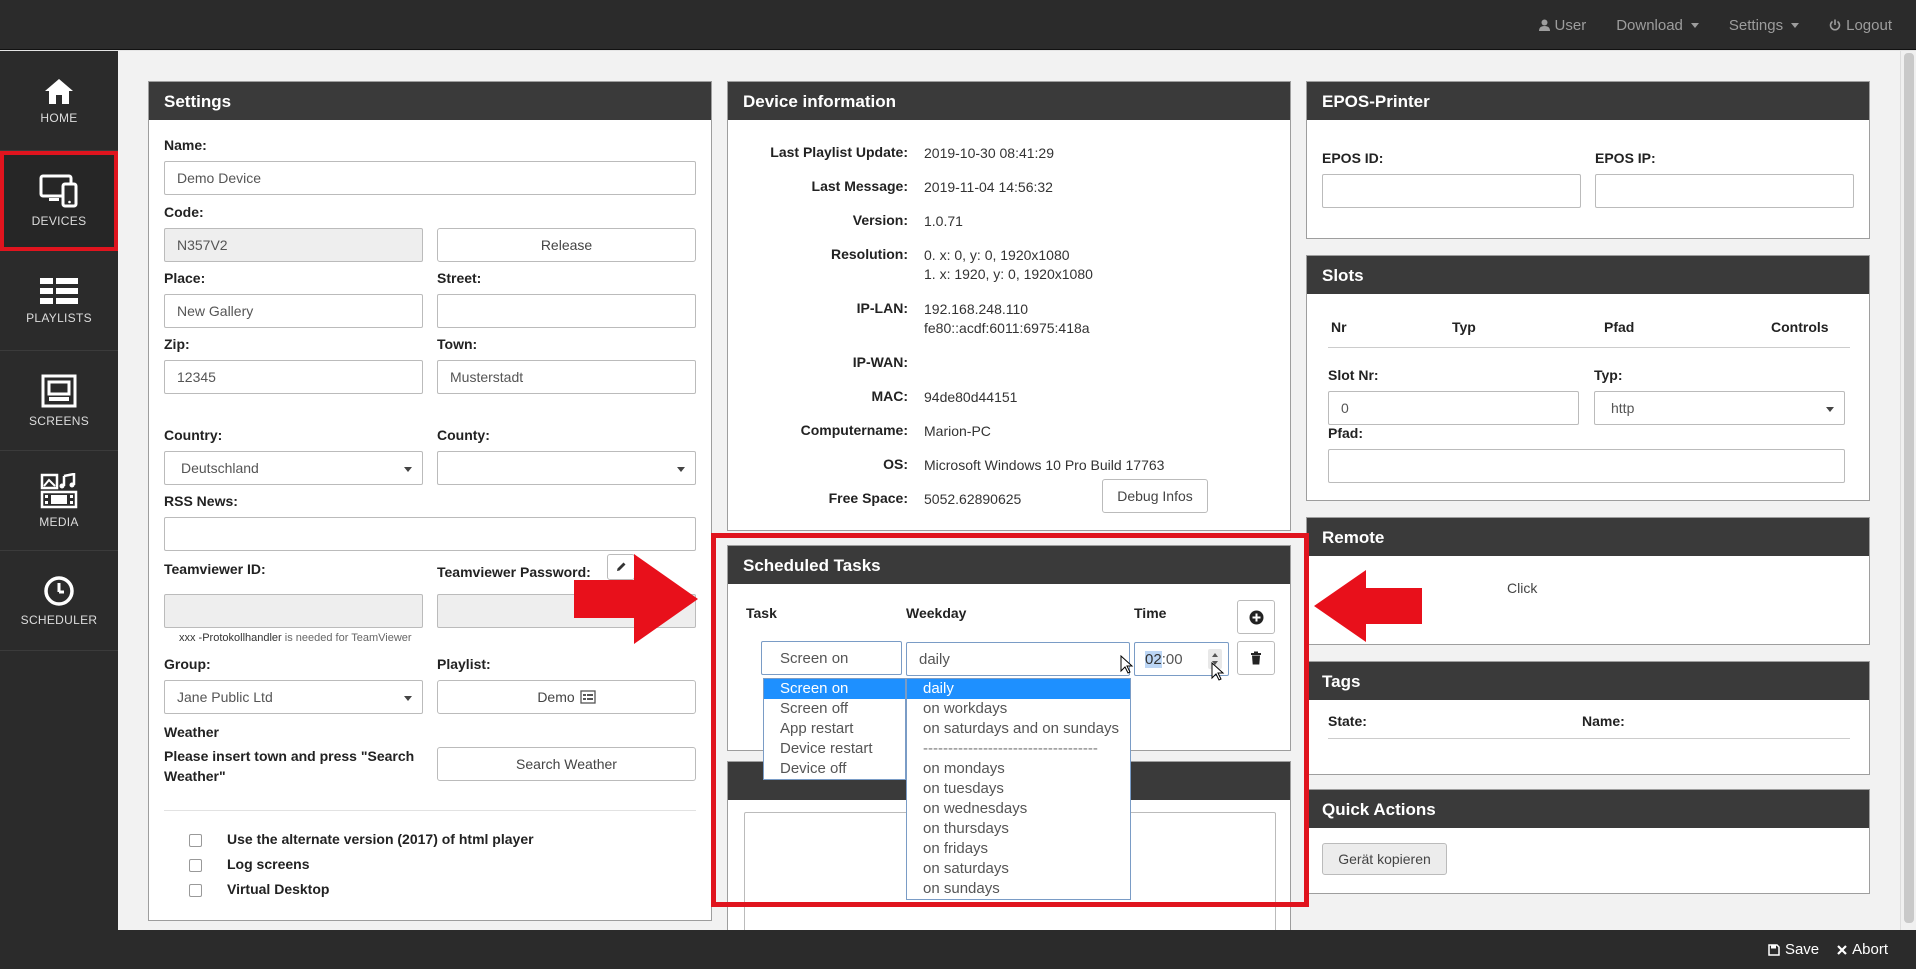  Describe the element at coordinates (1793, 949) in the screenshot. I see `save-button: Save` at that location.